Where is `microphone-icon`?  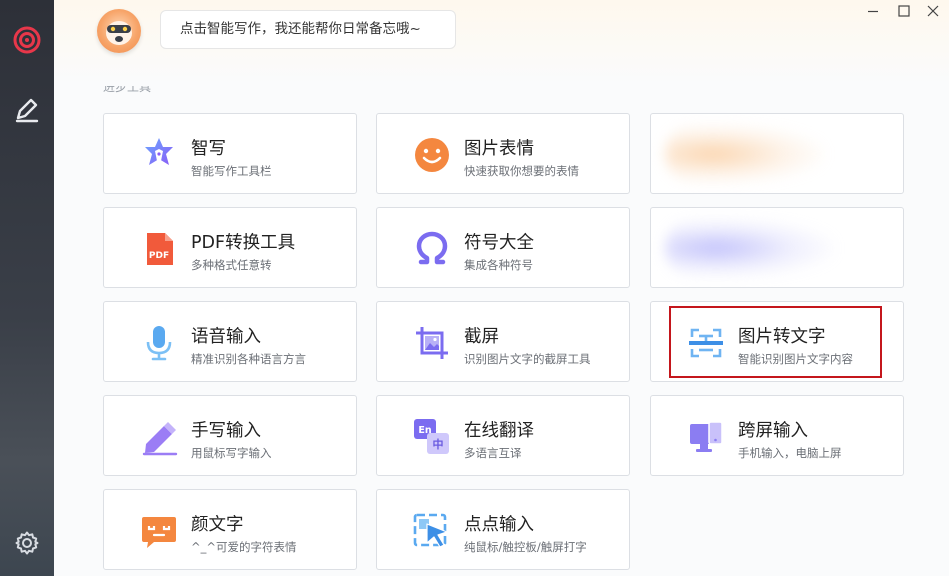 microphone-icon is located at coordinates (159, 343).